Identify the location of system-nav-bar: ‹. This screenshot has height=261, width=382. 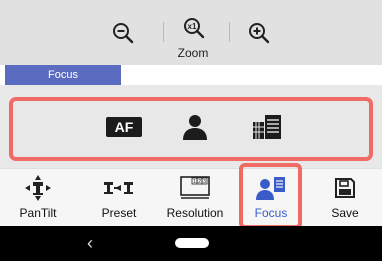
(191, 243).